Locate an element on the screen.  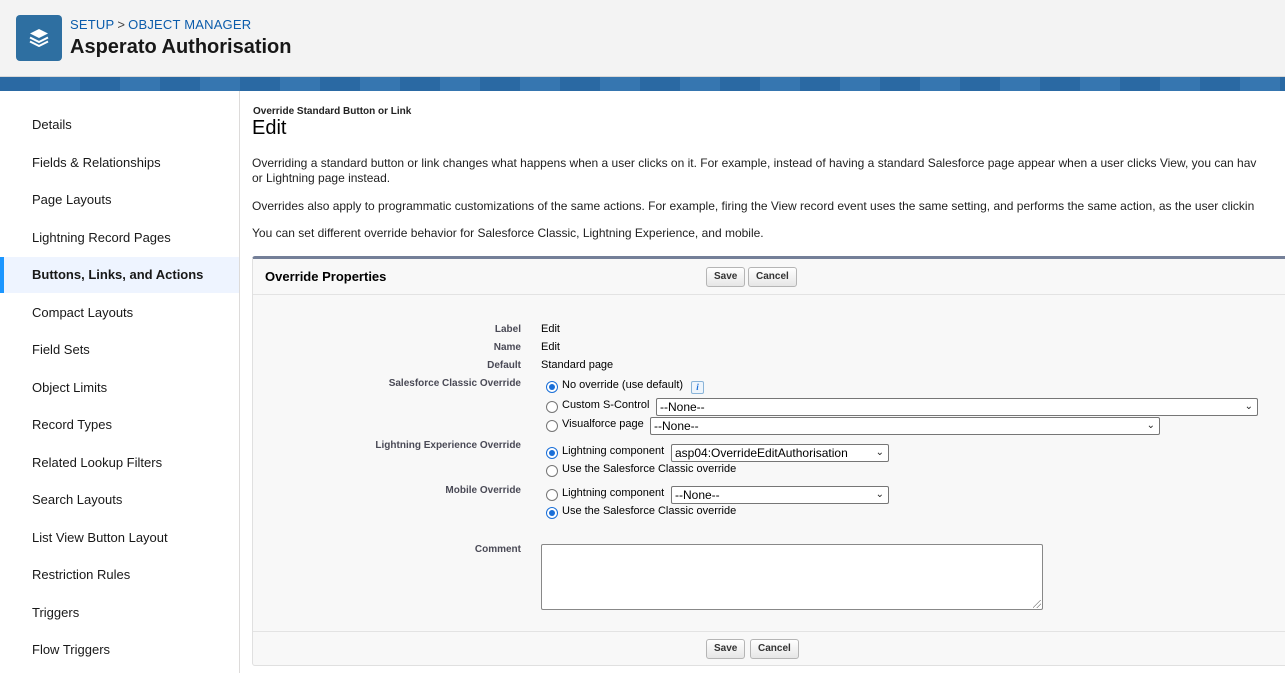
resize-handle-icon is located at coordinates (1037, 604).